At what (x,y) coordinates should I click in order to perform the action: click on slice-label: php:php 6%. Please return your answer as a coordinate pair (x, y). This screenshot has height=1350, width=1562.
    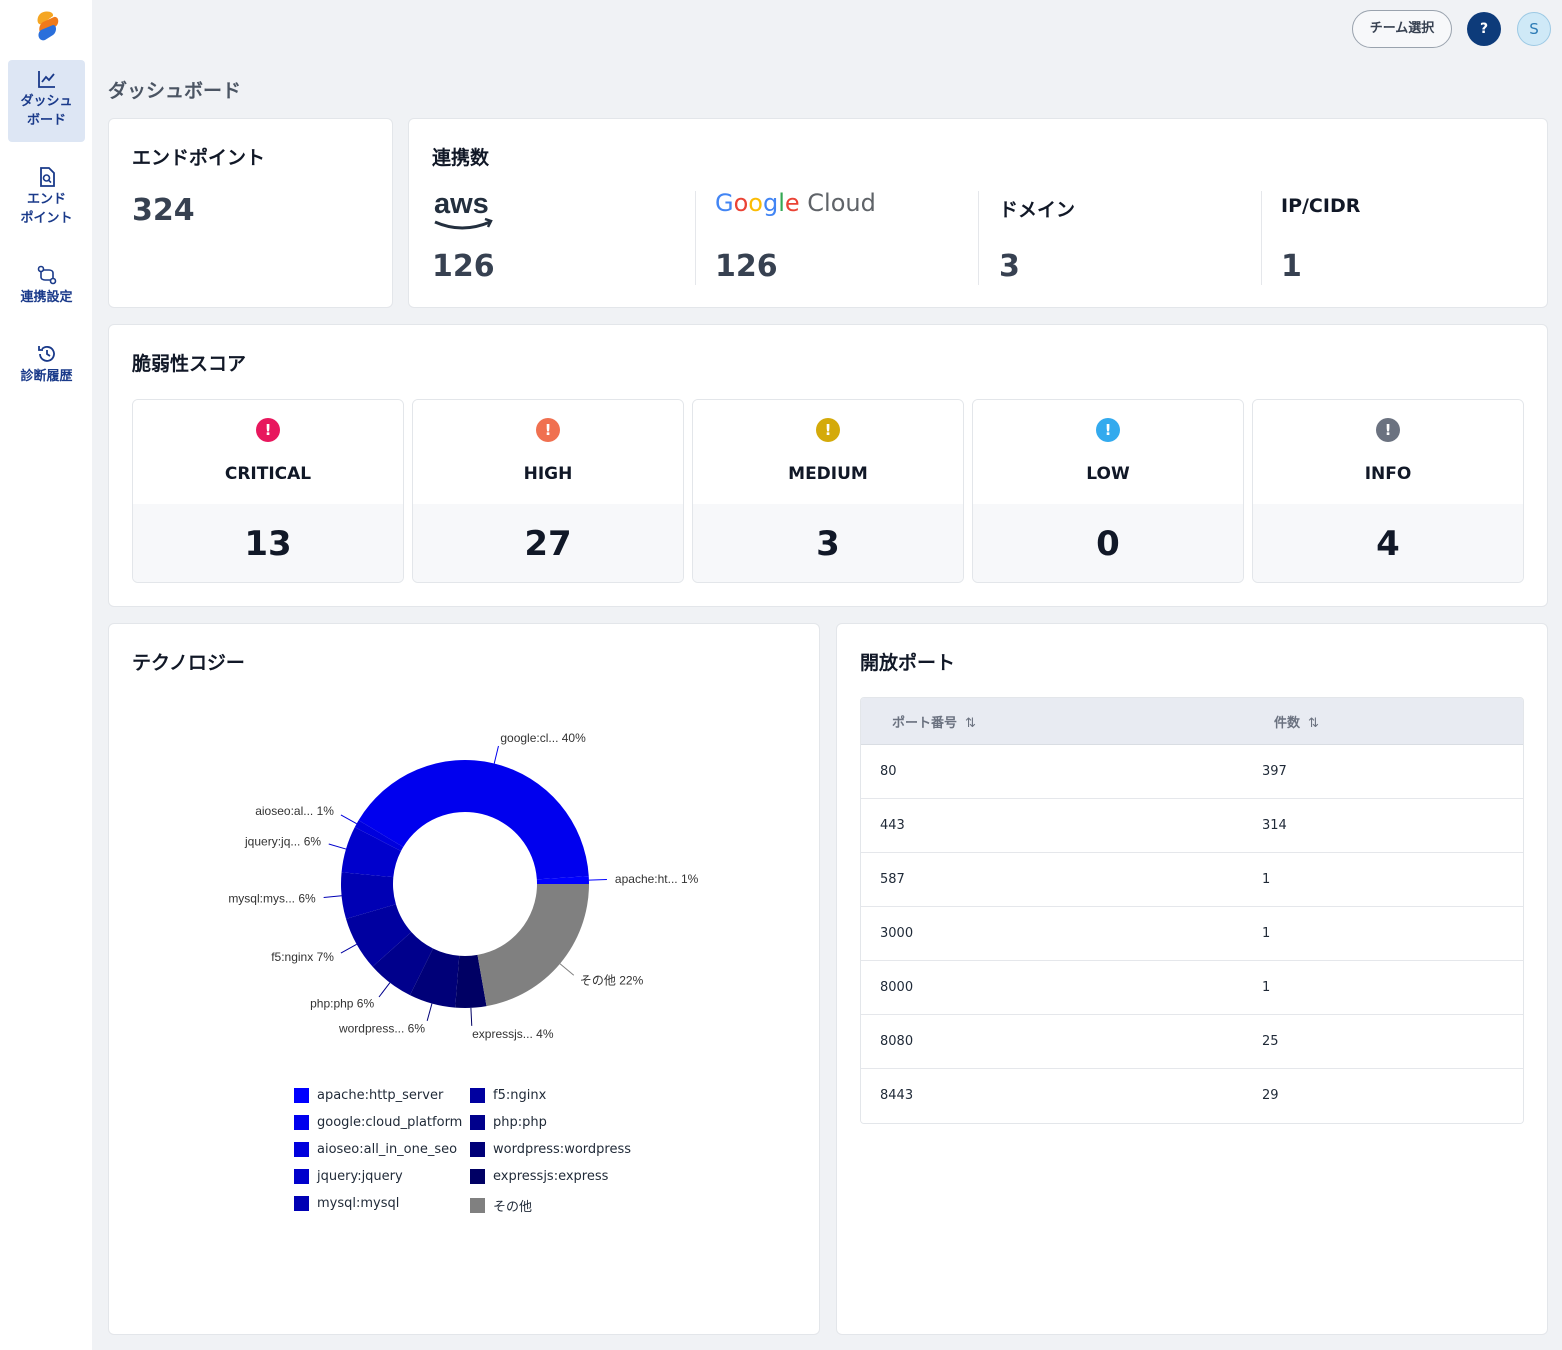
    Looking at the image, I should click on (342, 1003).